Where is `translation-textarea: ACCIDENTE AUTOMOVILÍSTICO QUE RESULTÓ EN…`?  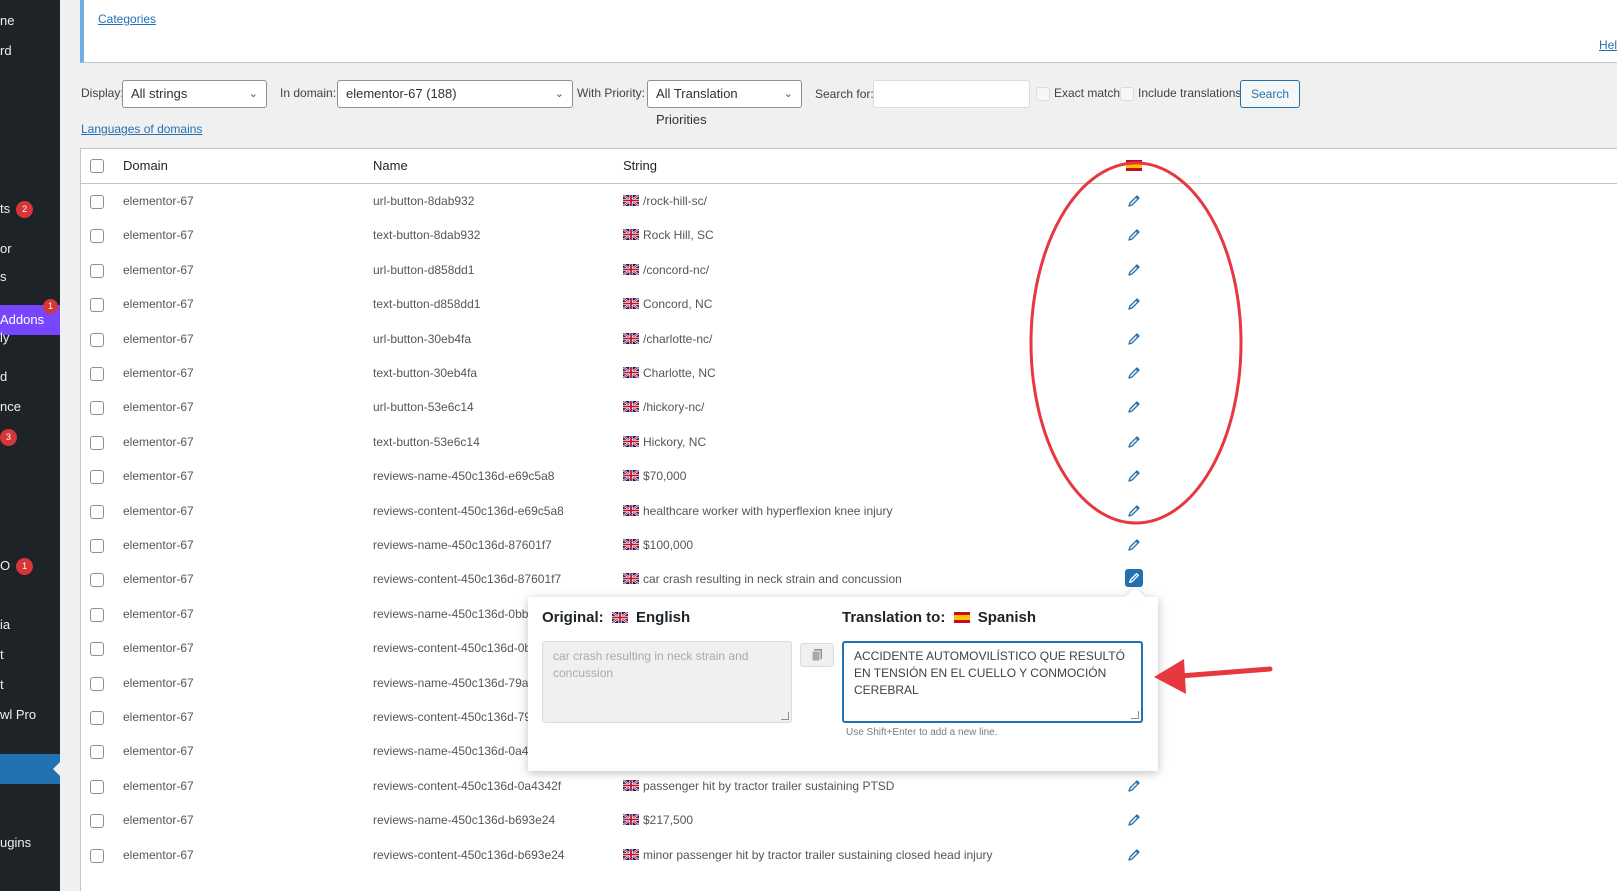 translation-textarea: ACCIDENTE AUTOMOVILÍSTICO QUE RESULTÓ EN… is located at coordinates (992, 682).